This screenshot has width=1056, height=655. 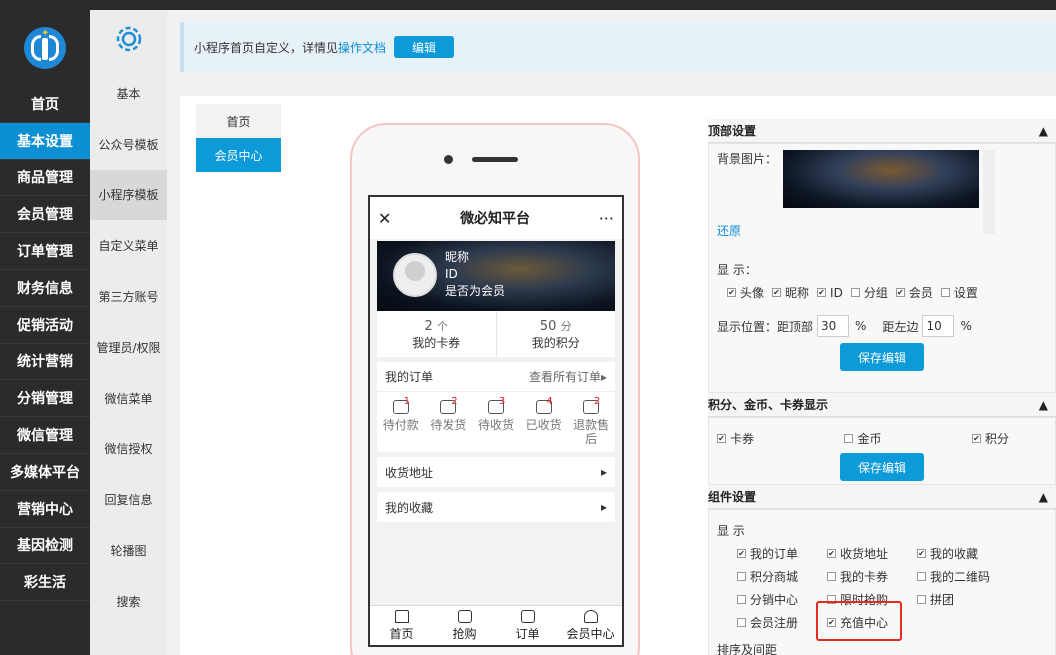 What do you see at coordinates (830, 293) in the screenshot?
I see `checkbox-option: ✔ ID` at bounding box center [830, 293].